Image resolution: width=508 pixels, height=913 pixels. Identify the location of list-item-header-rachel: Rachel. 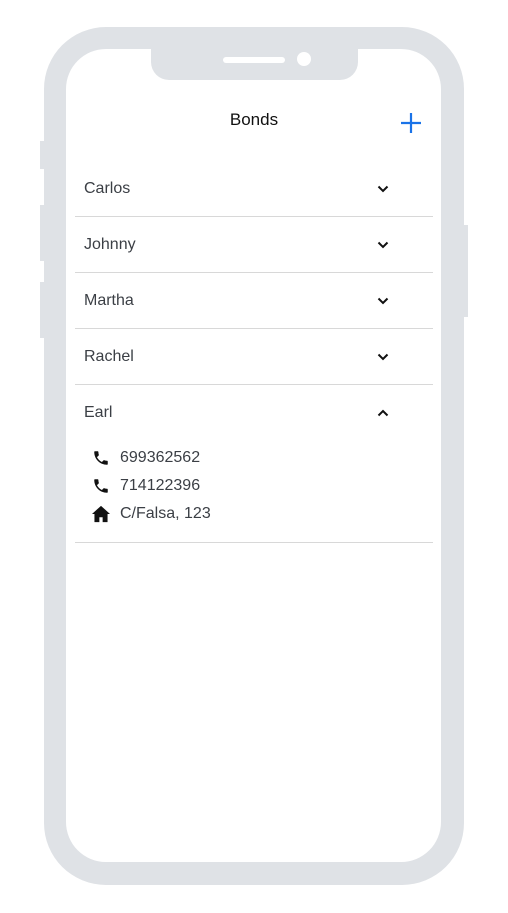
(254, 356).